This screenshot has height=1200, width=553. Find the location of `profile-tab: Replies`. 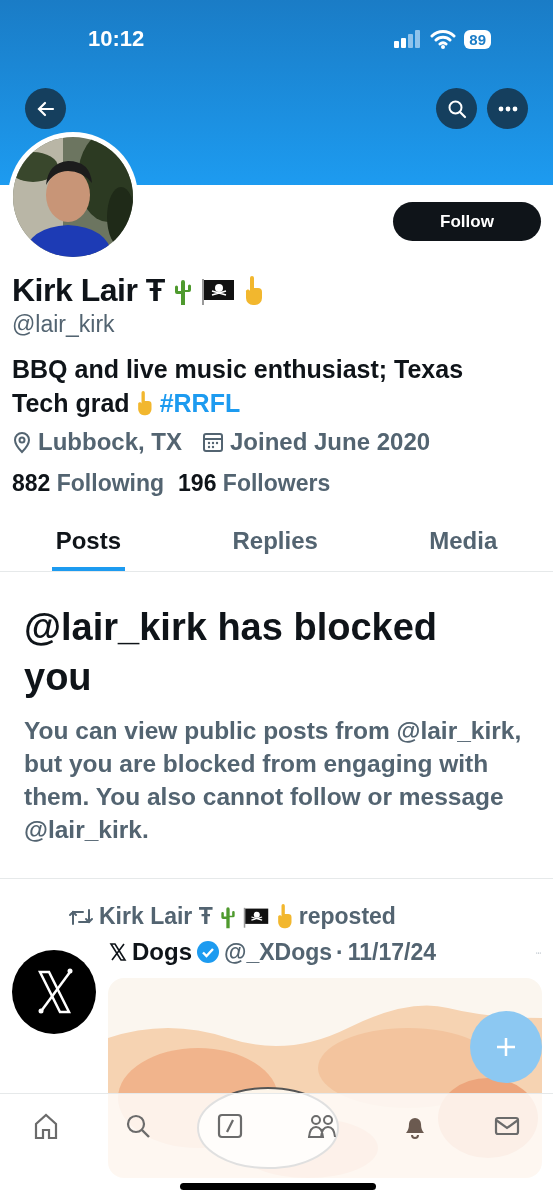

profile-tab: Replies is located at coordinates (275, 544).